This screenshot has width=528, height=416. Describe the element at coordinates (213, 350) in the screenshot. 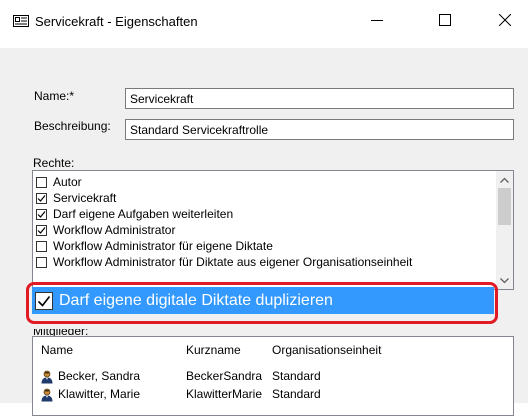

I see `column-header-shortname: Kurzname` at that location.